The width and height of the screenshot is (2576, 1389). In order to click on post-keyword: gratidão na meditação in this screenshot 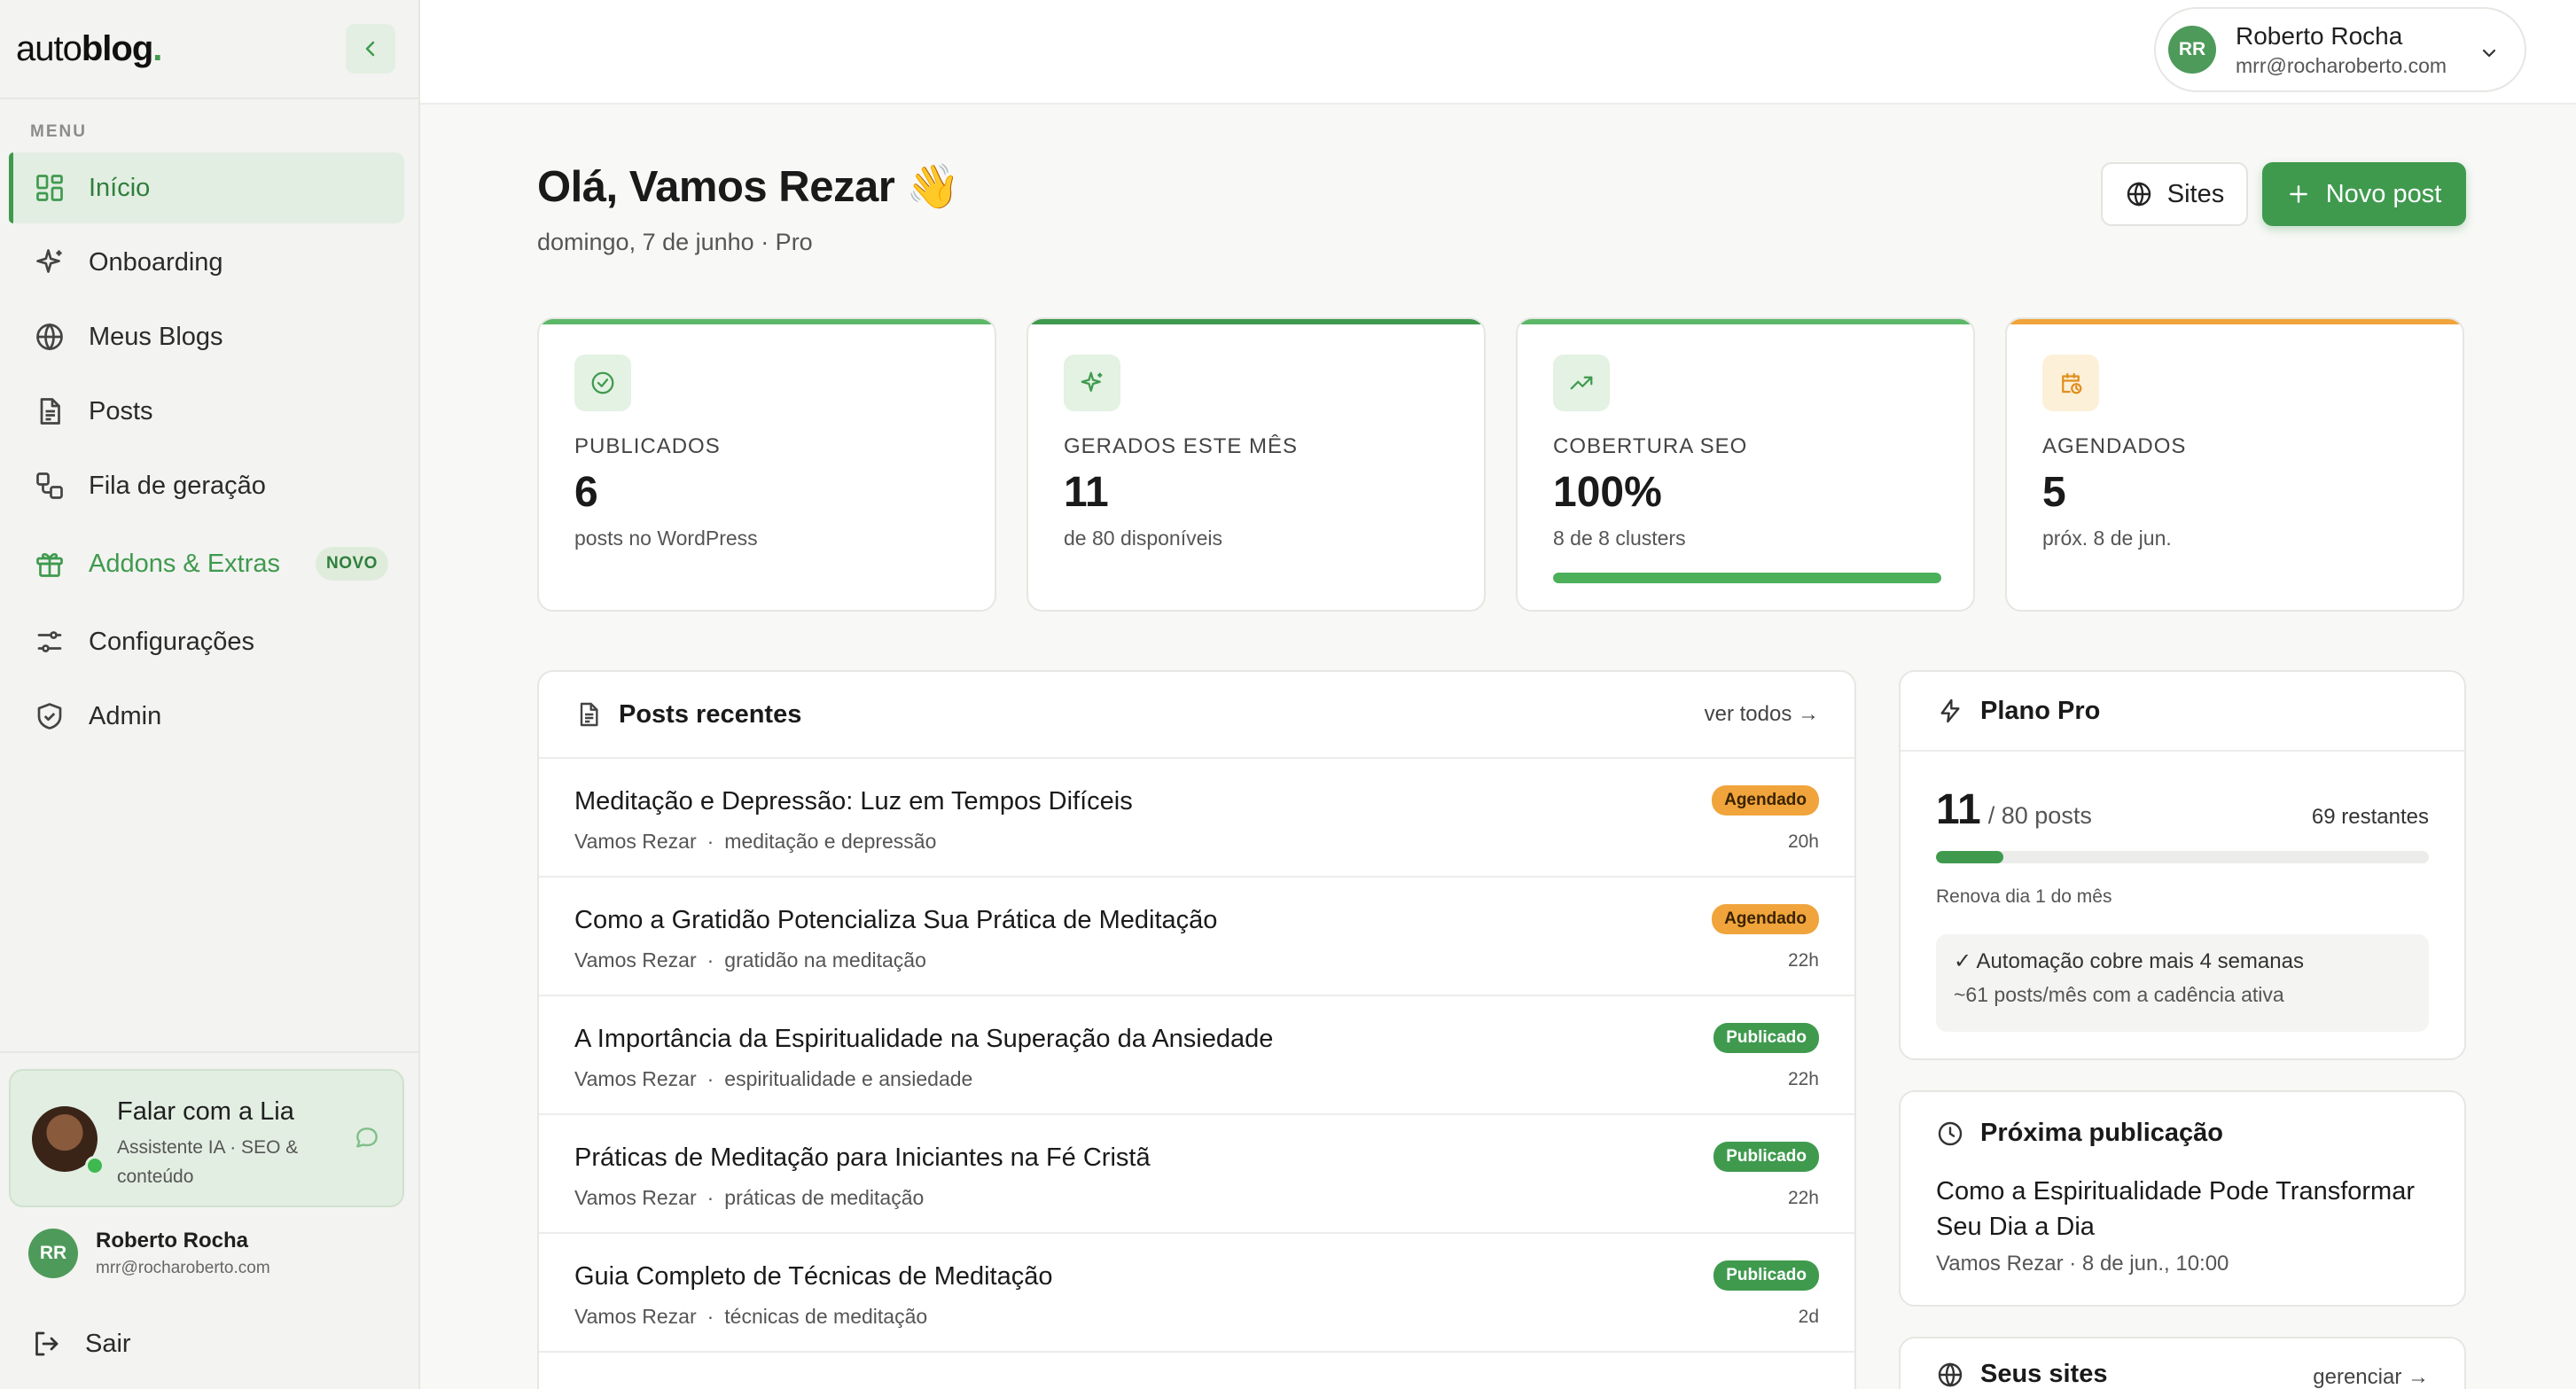, I will do `click(825, 960)`.